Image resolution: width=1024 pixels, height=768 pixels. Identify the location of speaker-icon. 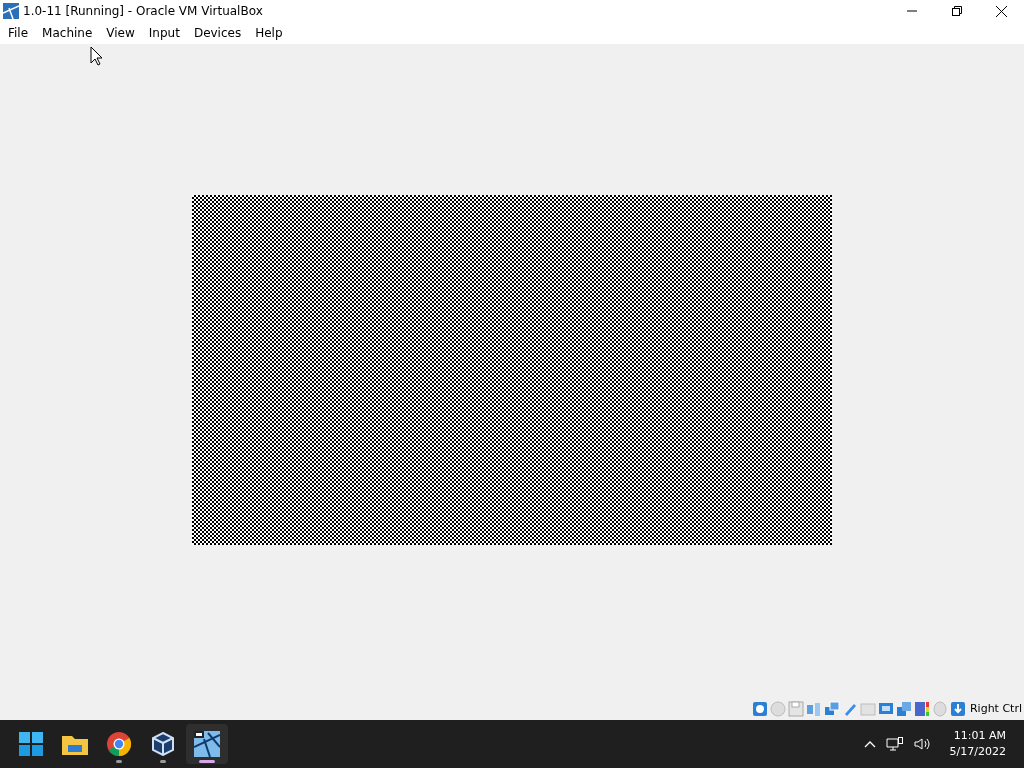
(922, 744).